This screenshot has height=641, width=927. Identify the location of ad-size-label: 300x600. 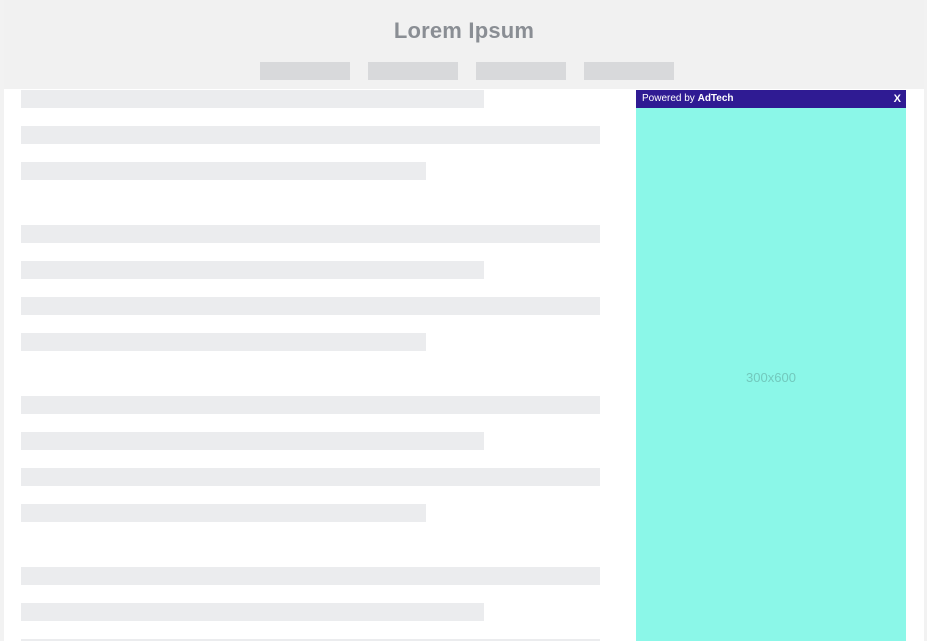
(771, 377).